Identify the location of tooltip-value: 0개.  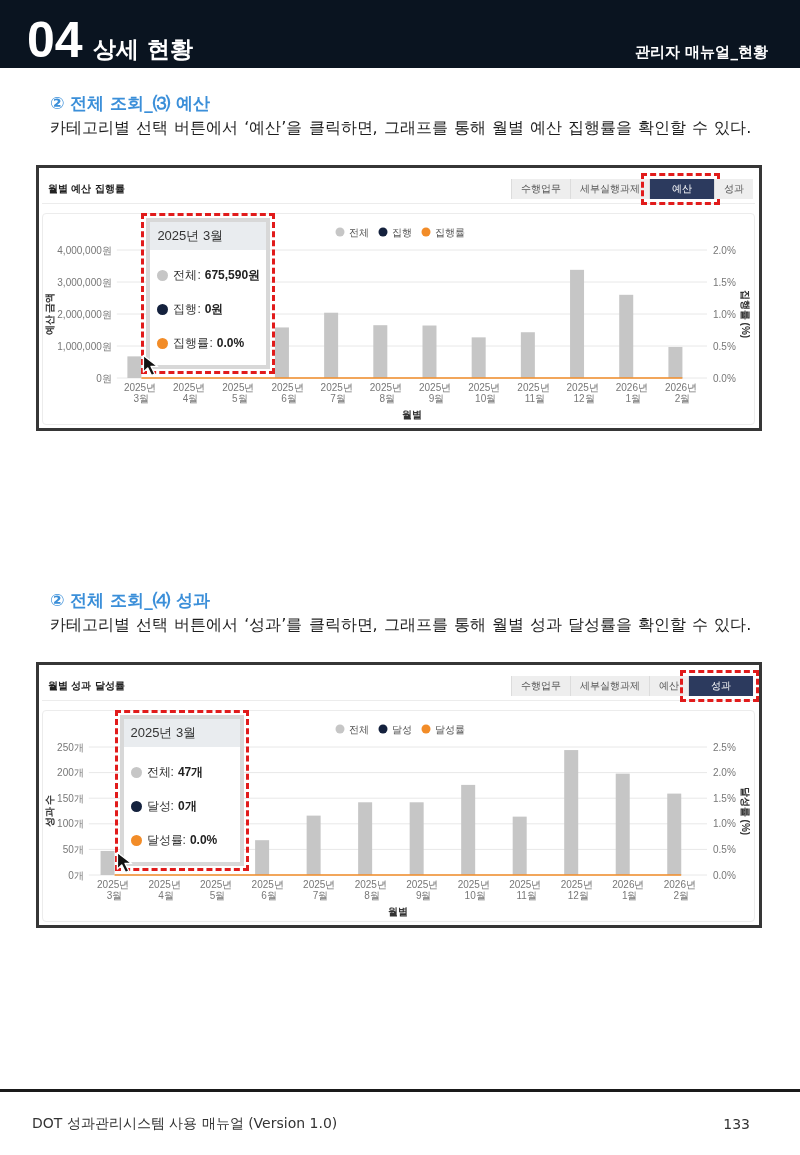
(187, 806).